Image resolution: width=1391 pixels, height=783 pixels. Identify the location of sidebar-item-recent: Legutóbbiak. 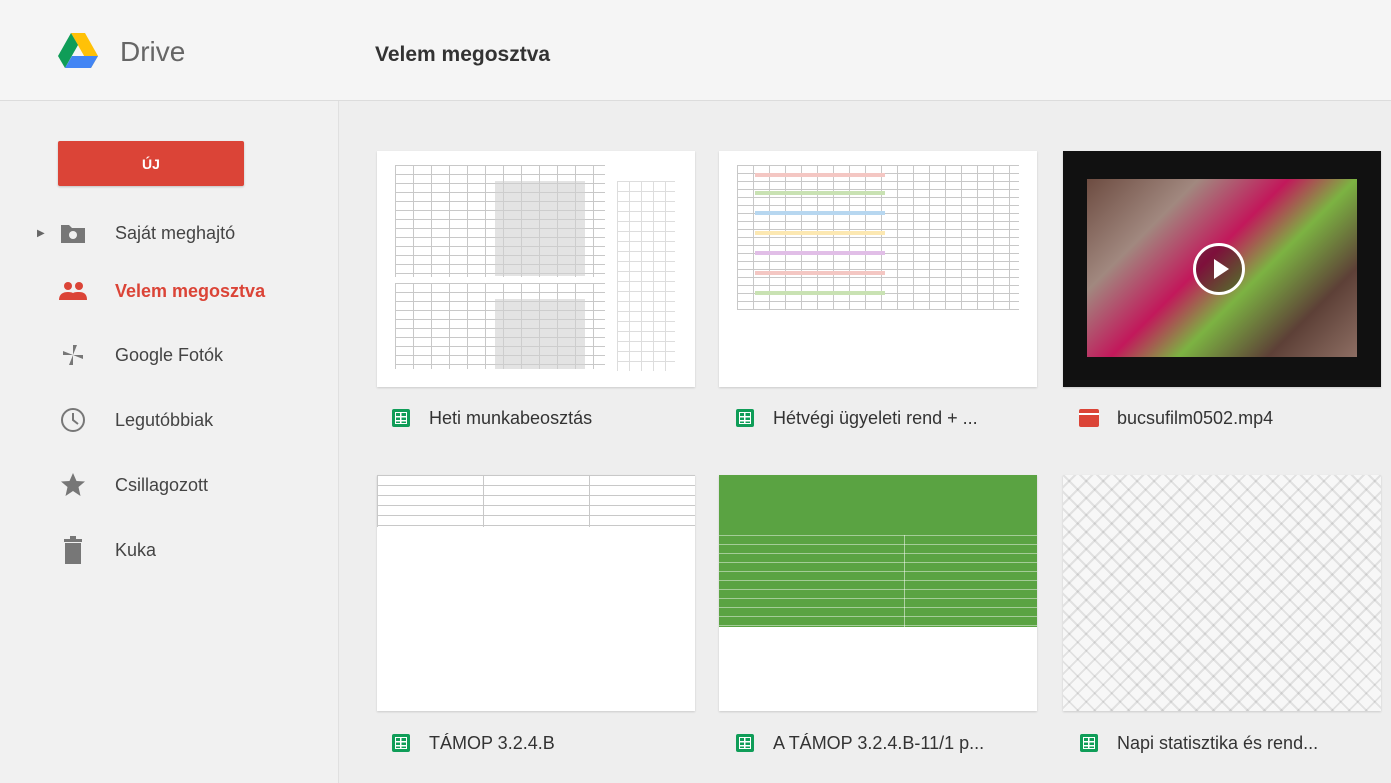
(169, 420).